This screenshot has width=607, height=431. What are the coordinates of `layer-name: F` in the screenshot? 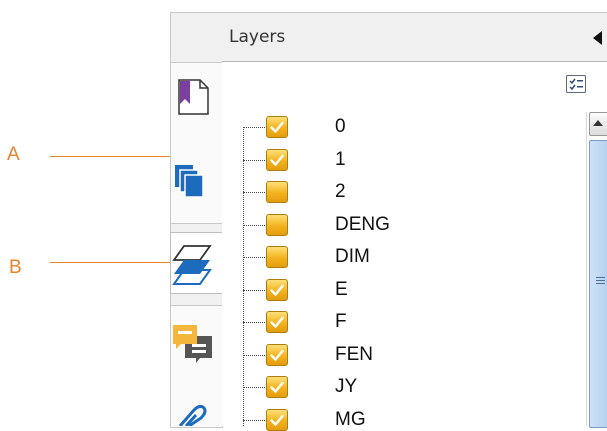 It's located at (341, 321).